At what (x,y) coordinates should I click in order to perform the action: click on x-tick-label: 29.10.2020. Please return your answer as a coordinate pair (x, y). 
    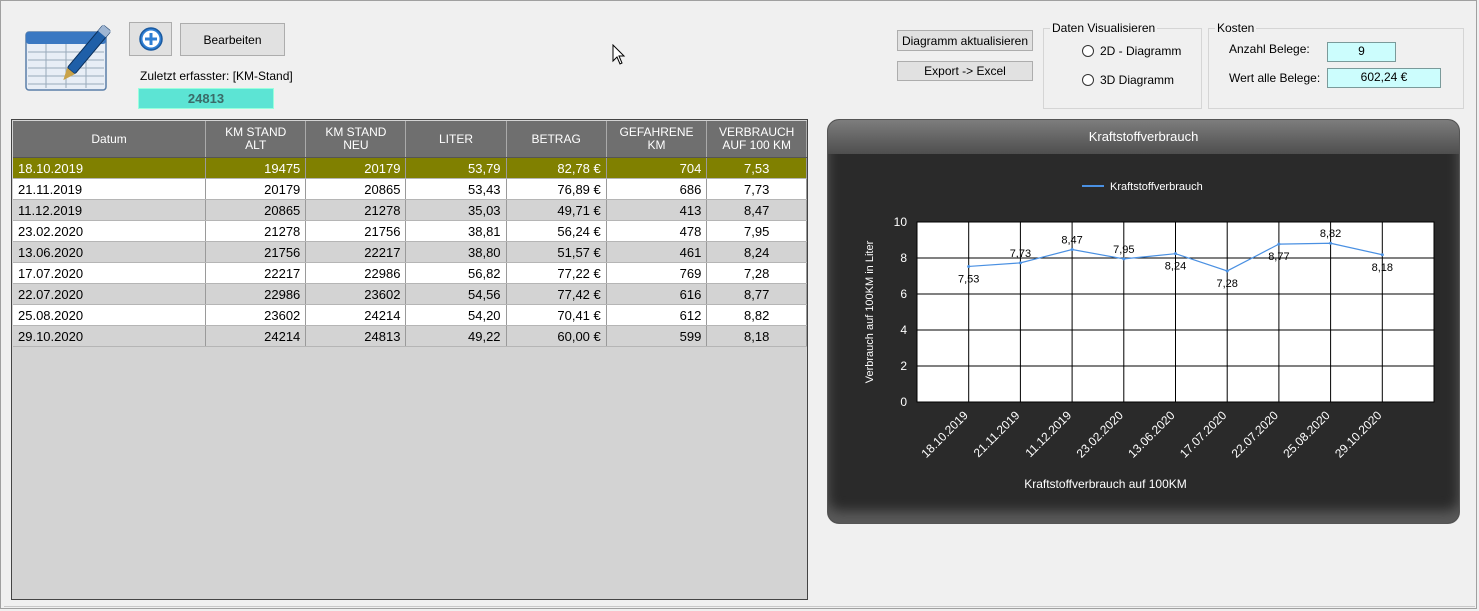
    Looking at the image, I should click on (1358, 434).